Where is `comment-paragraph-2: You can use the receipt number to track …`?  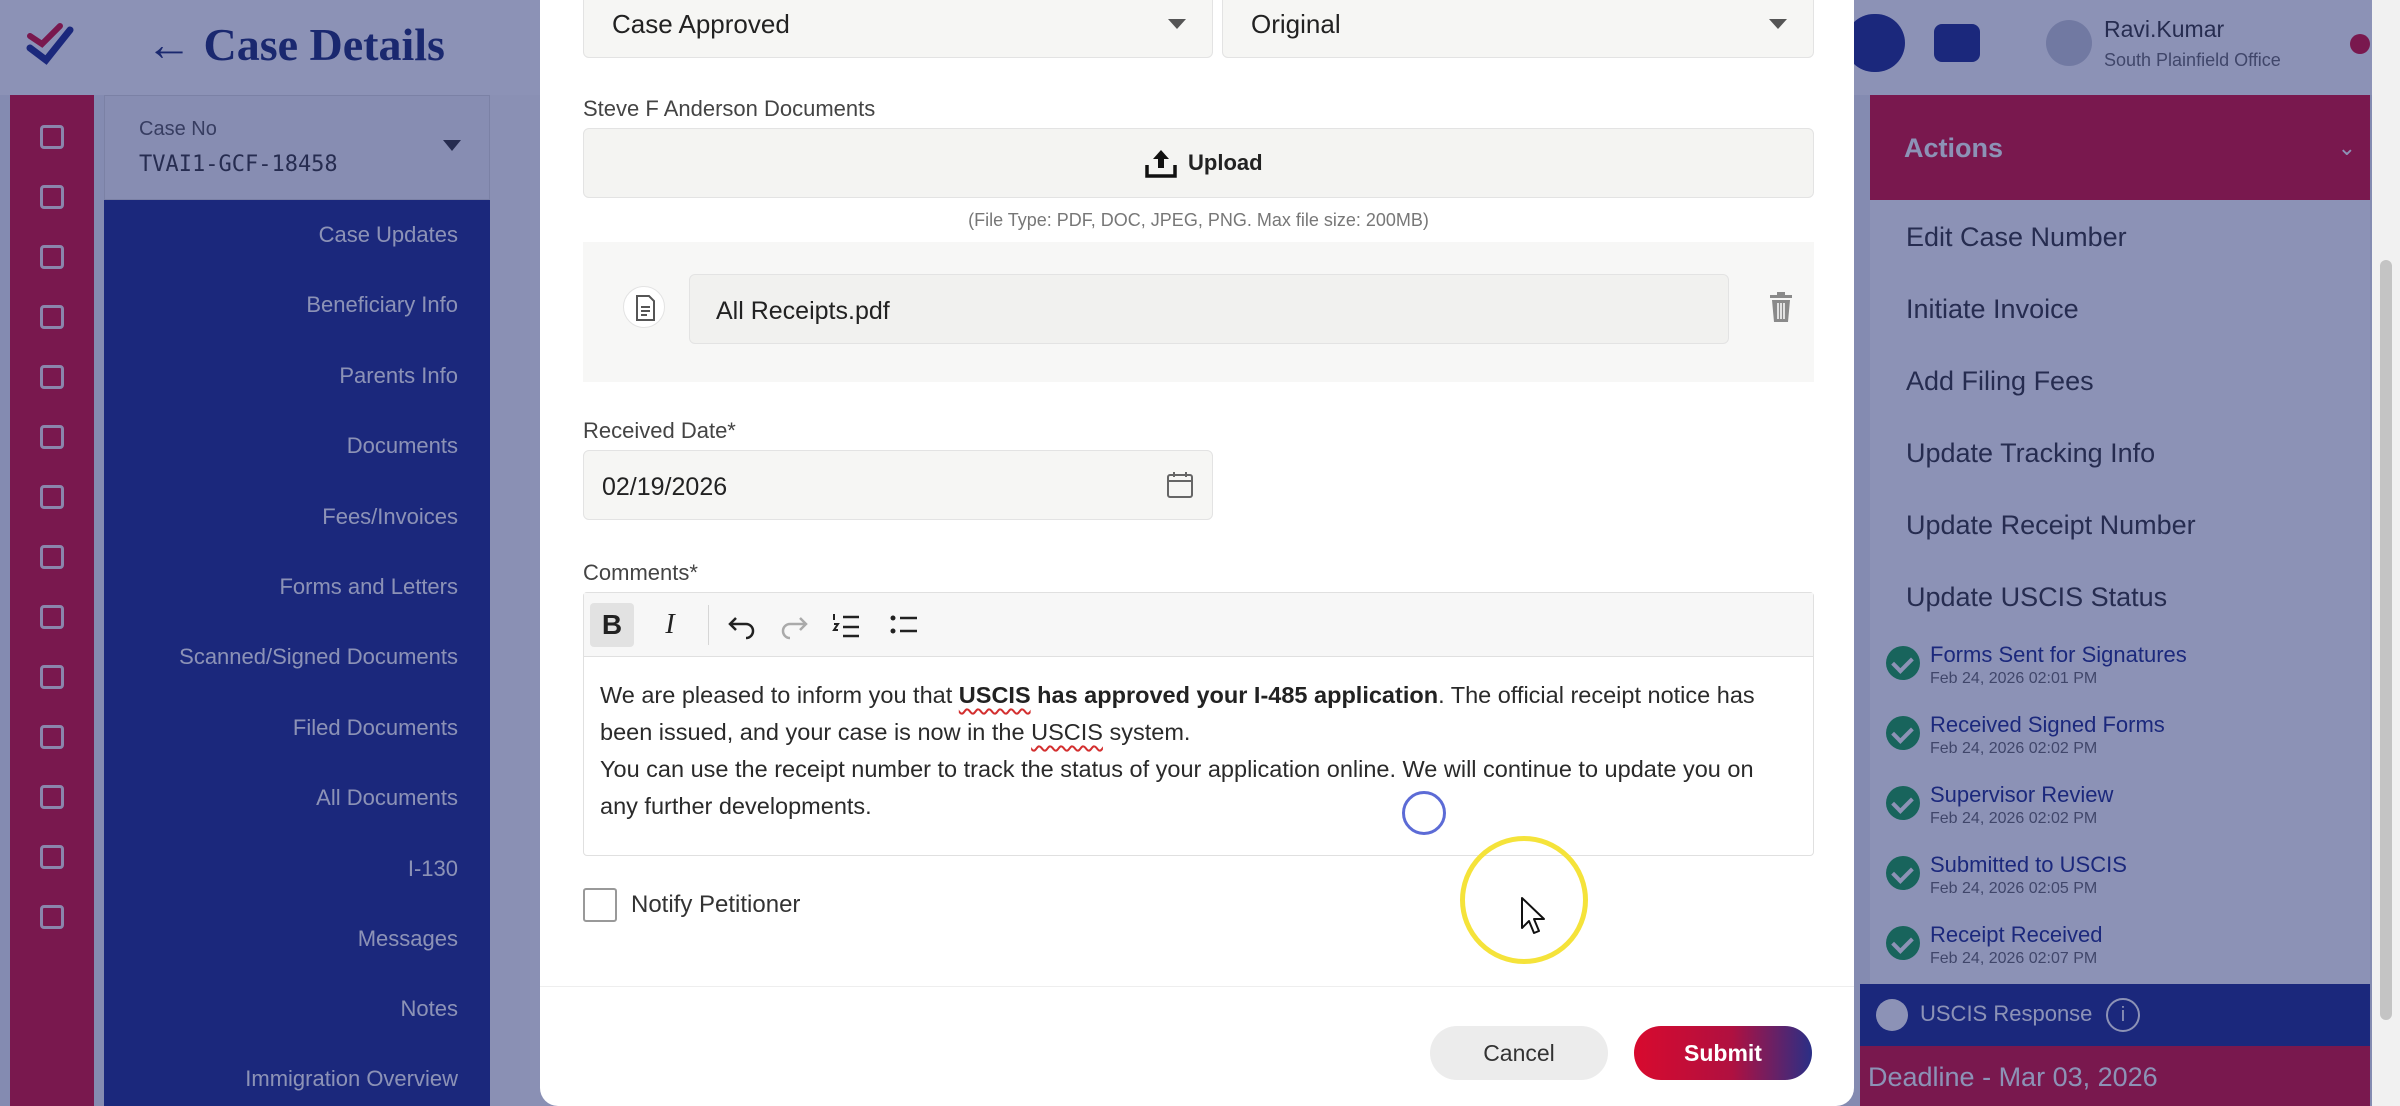 comment-paragraph-2: You can use the receipt number to track … is located at coordinates (1177, 787).